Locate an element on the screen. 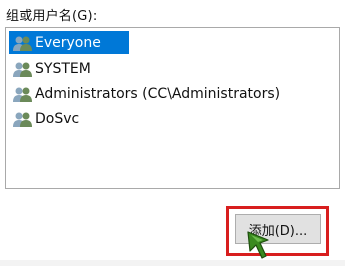 This screenshot has width=345, height=266. list-item-label: DoSvc is located at coordinates (57, 118).